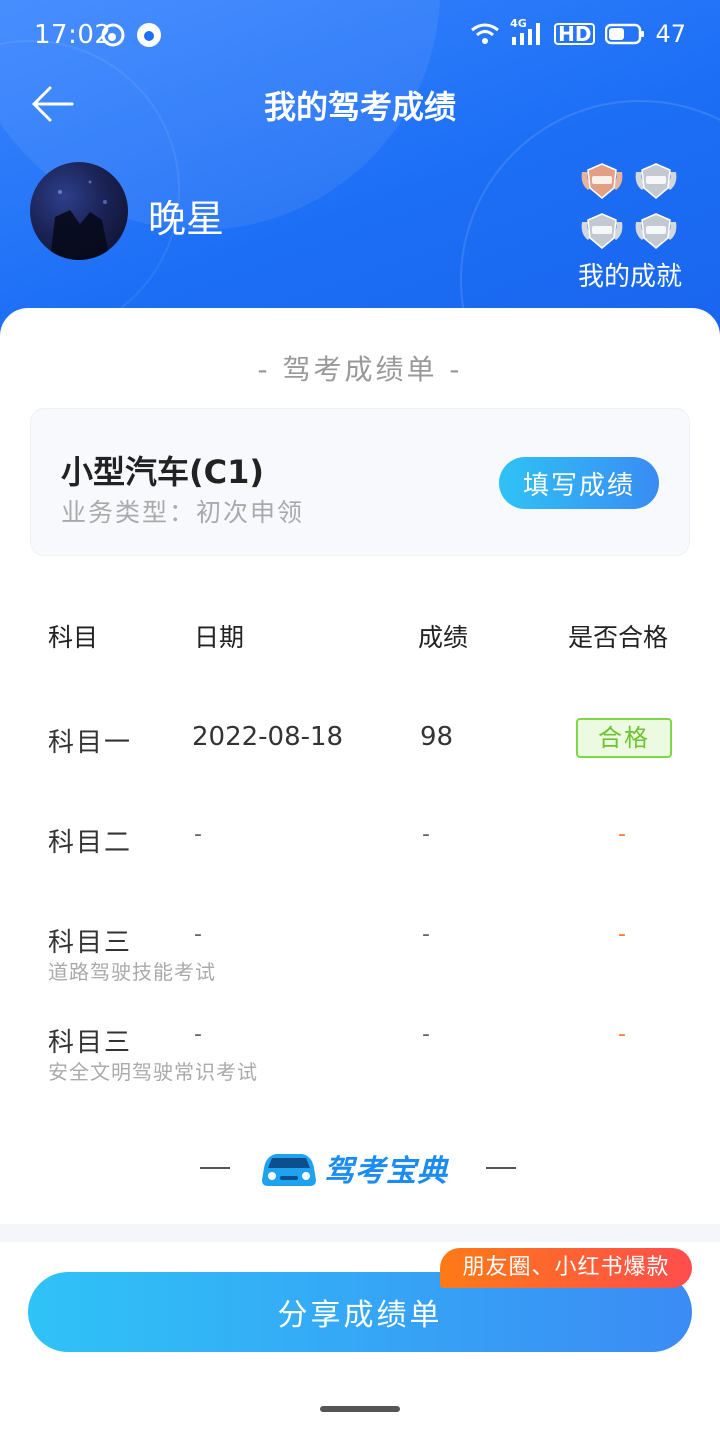  Describe the element at coordinates (79, 211) in the screenshot. I see `avatar` at that location.